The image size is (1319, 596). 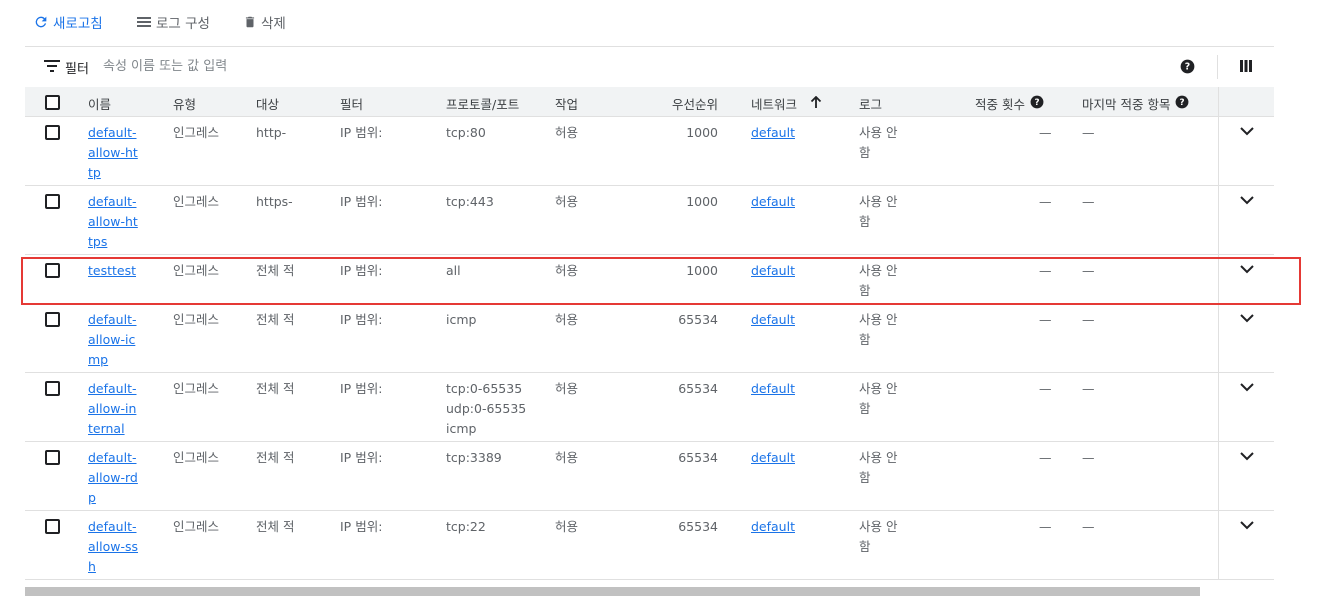 What do you see at coordinates (466, 526) in the screenshot?
I see `protocol-cell: tcp:22` at bounding box center [466, 526].